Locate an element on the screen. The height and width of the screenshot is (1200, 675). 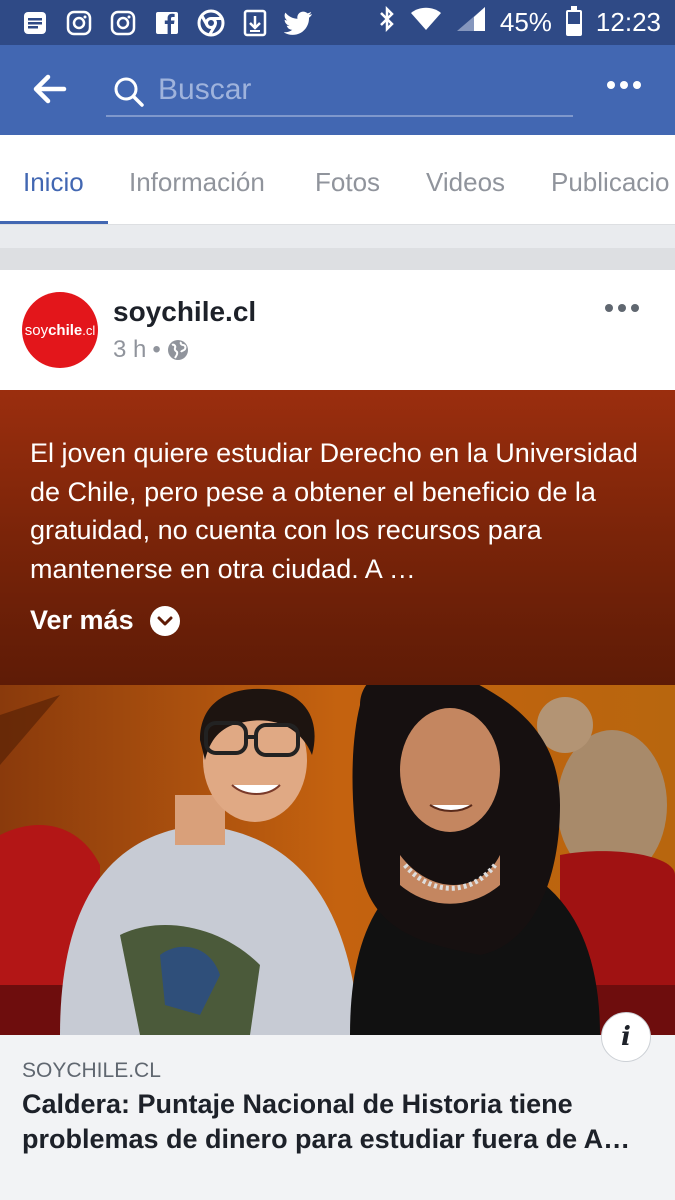
system-status: 45% 12:23 is located at coordinates (519, 22).